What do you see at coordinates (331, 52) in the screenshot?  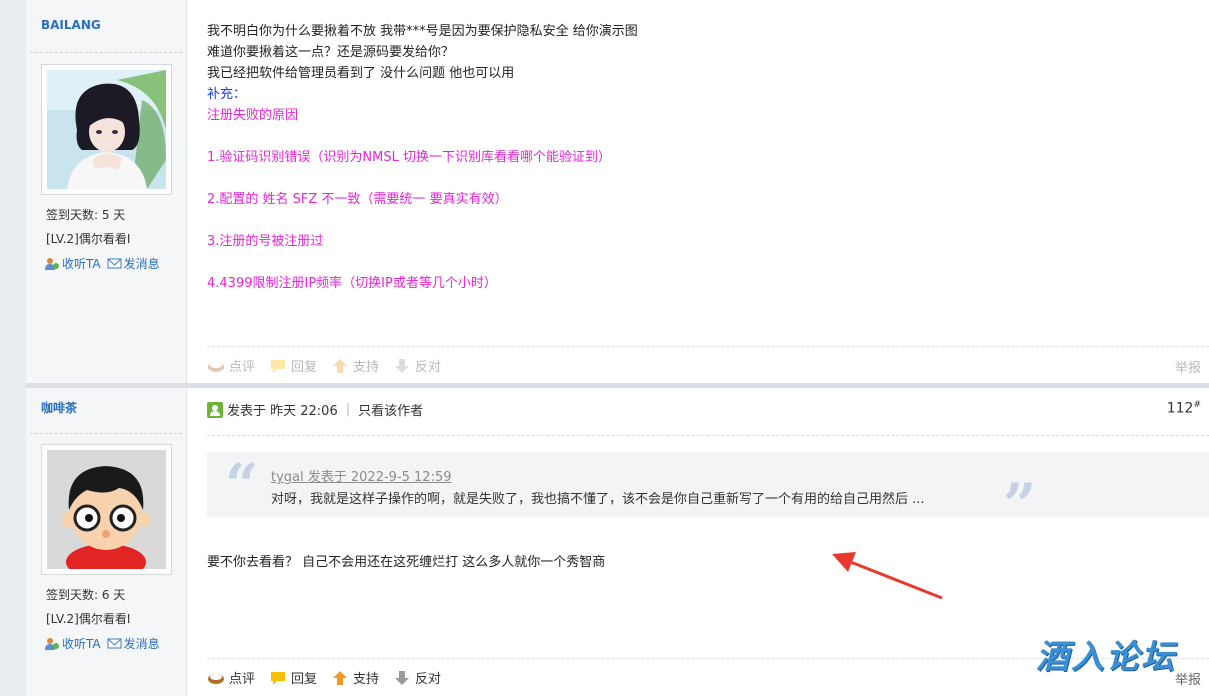 I see `post-text-line: 难道你要揪着这一点？还是源码要发给你？` at bounding box center [331, 52].